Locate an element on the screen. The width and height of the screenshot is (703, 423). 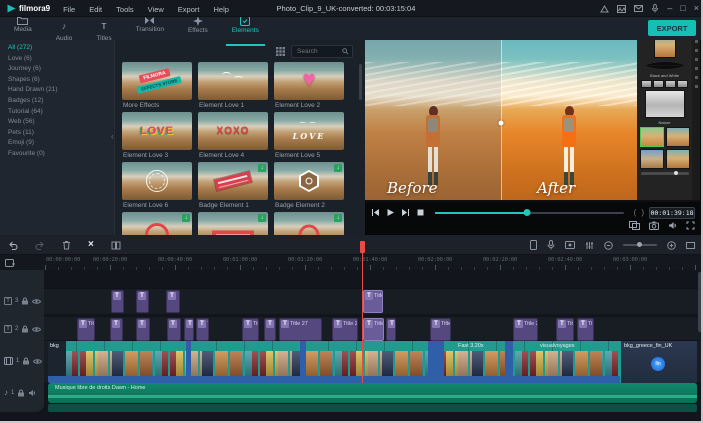
library-item: ♥ Element Love 2 is located at coordinates (309, 86).